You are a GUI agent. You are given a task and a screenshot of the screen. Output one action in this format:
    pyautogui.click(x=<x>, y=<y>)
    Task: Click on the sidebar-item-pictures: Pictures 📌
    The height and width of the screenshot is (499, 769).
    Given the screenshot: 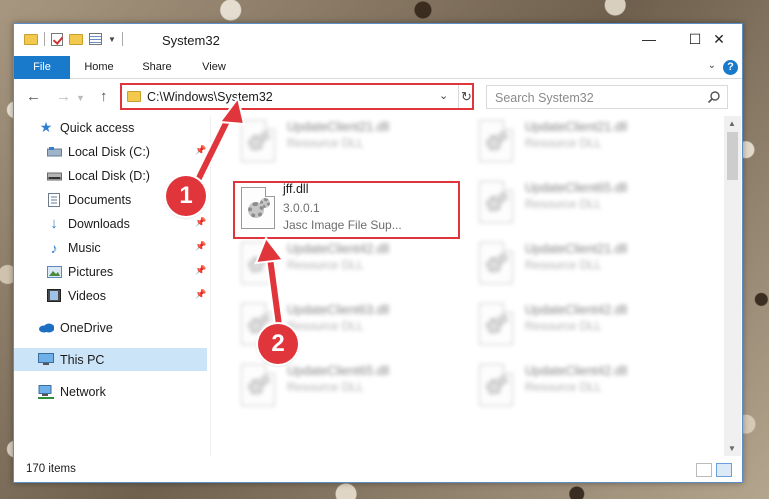 What is the action you would take?
    pyautogui.click(x=110, y=271)
    